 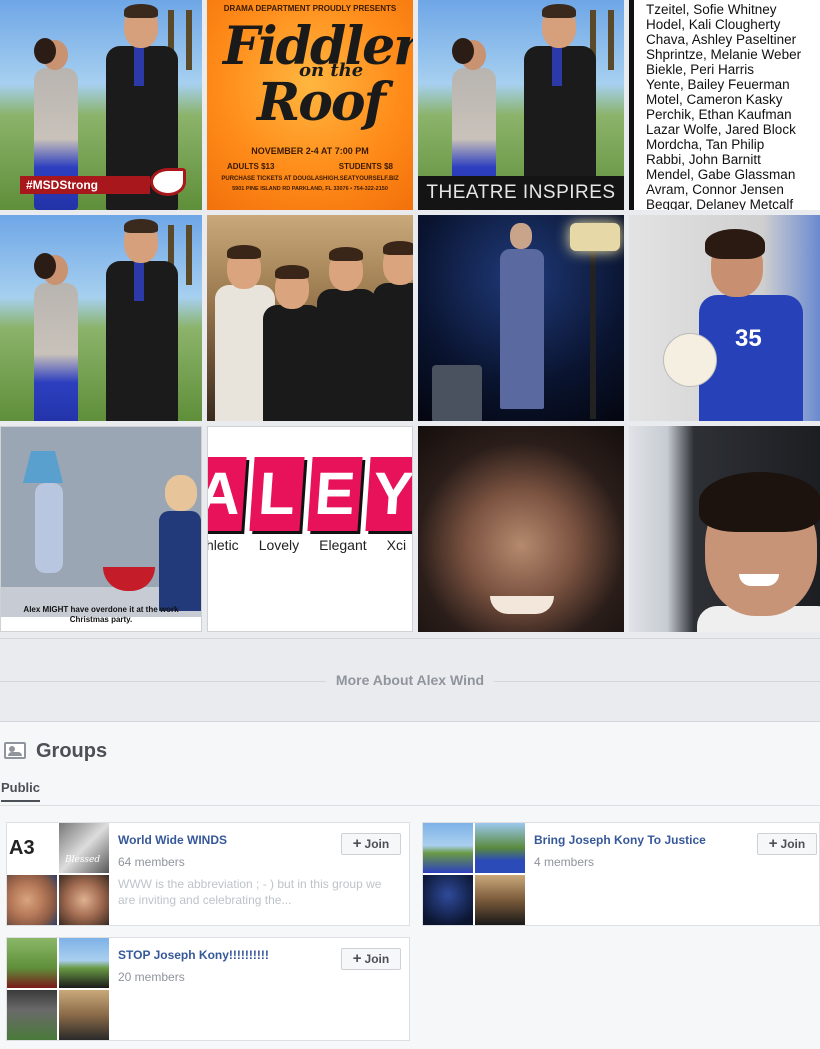 I want to click on more-about-section: More About Alex Wind, so click(x=410, y=680).